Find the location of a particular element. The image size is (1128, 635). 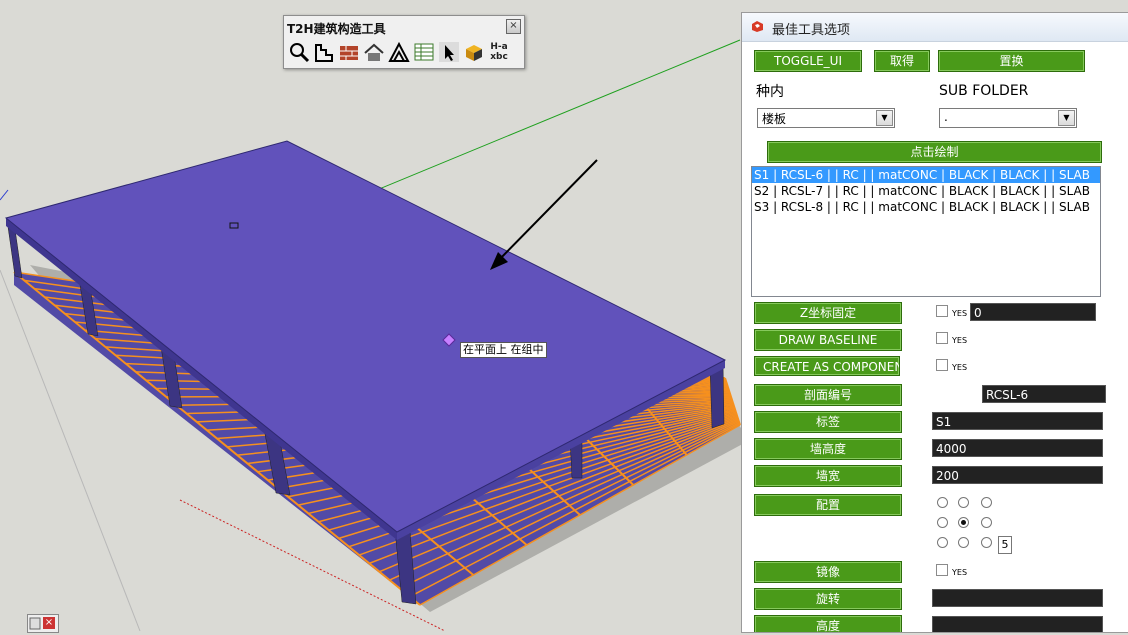

subfolder-label: SUB FOLDER is located at coordinates (984, 91).